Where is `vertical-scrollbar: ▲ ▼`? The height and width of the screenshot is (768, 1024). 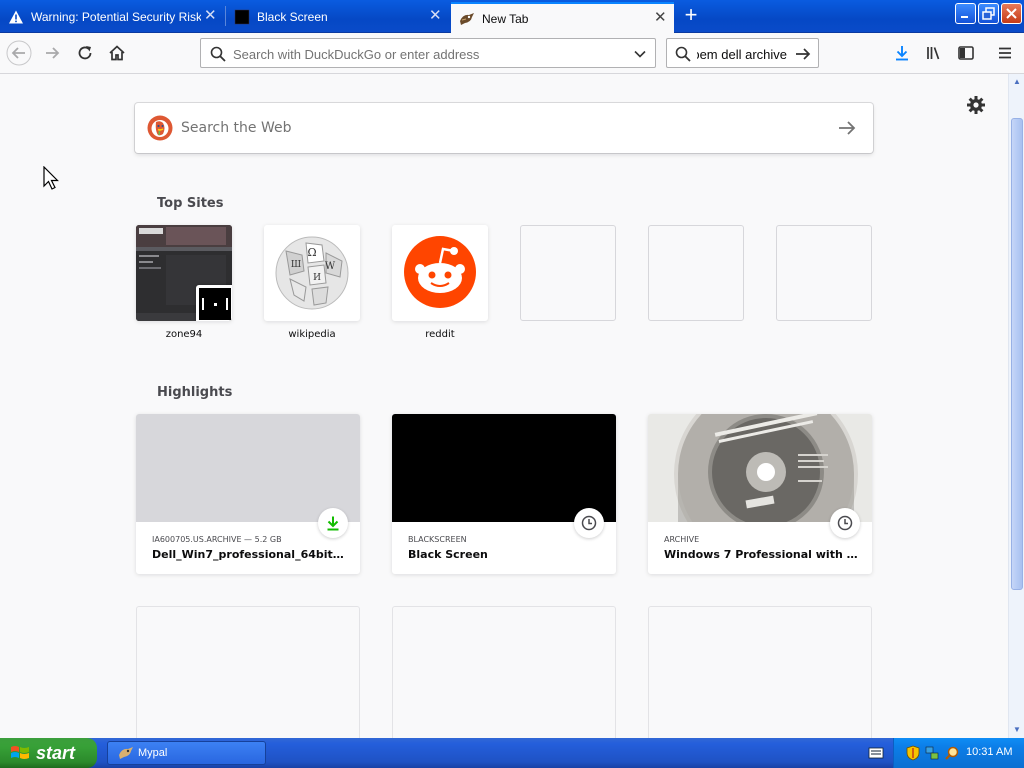 vertical-scrollbar: ▲ ▼ is located at coordinates (1016, 406).